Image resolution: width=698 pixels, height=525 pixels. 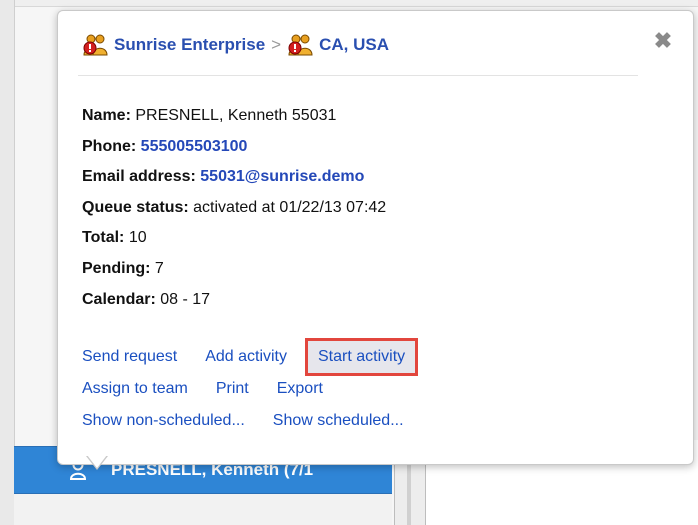 What do you see at coordinates (135, 207) in the screenshot?
I see `queue-status-label: Queue status:` at bounding box center [135, 207].